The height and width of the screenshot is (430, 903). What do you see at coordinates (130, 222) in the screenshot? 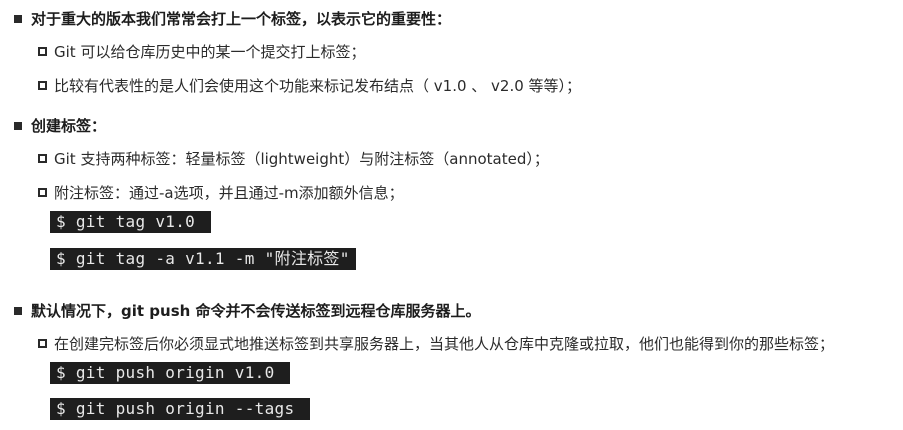
I see `code-block: $ git tag v1.0` at bounding box center [130, 222].